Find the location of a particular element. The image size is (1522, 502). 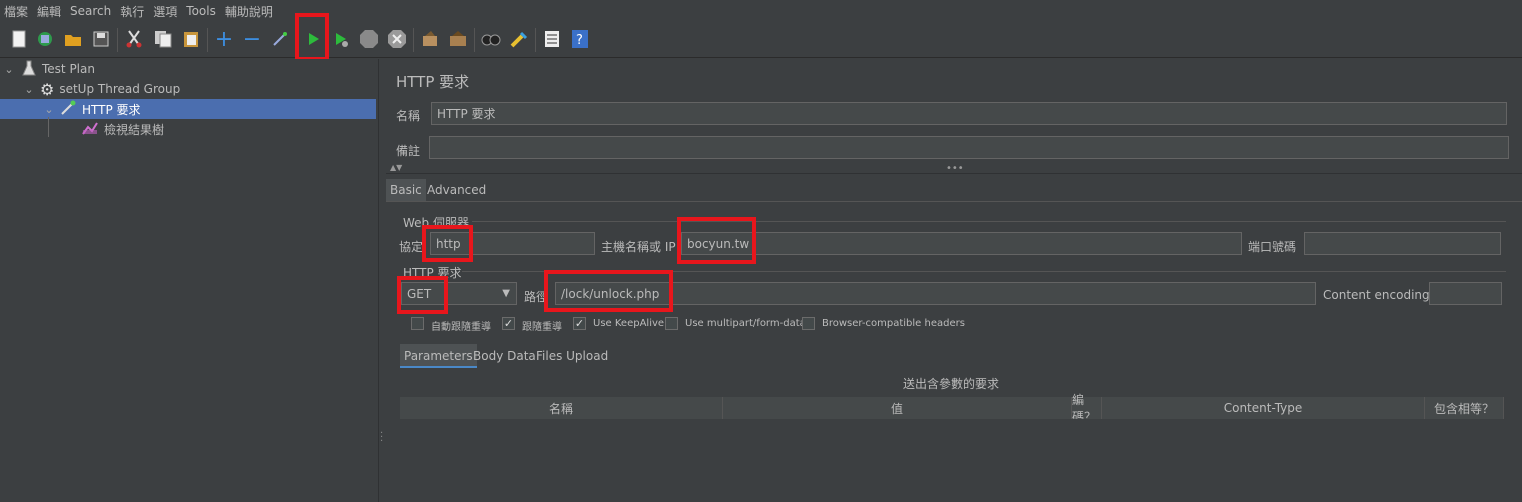

clear-all-icon is located at coordinates (458, 39).